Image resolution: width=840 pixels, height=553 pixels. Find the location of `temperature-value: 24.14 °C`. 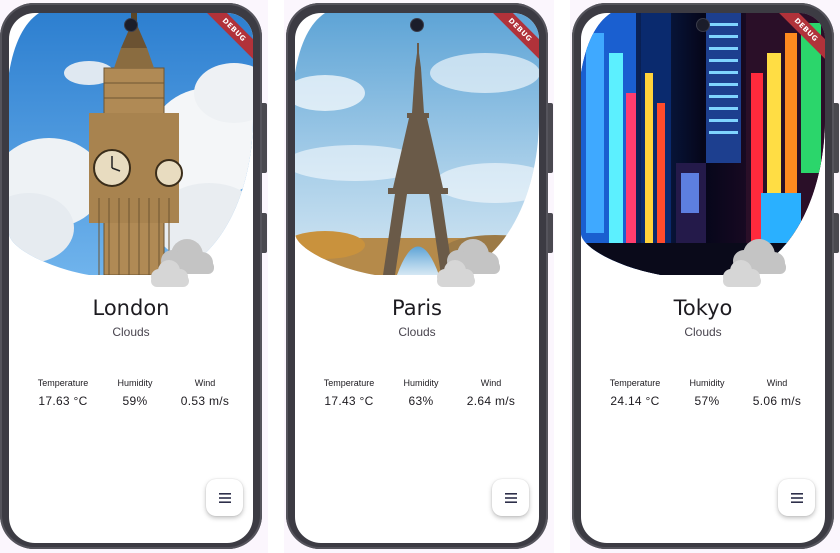

temperature-value: 24.14 °C is located at coordinates (635, 401).